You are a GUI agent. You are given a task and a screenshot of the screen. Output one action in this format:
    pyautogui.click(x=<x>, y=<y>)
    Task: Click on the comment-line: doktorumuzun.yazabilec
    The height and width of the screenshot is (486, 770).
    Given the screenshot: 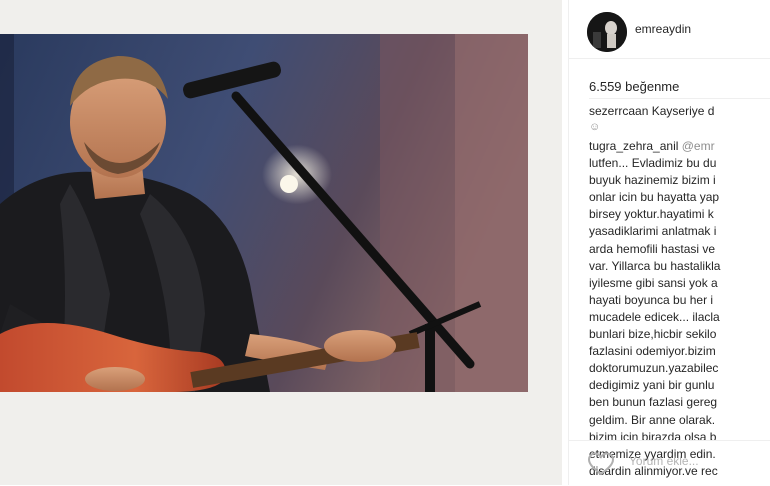 What is the action you would take?
    pyautogui.click(x=654, y=368)
    